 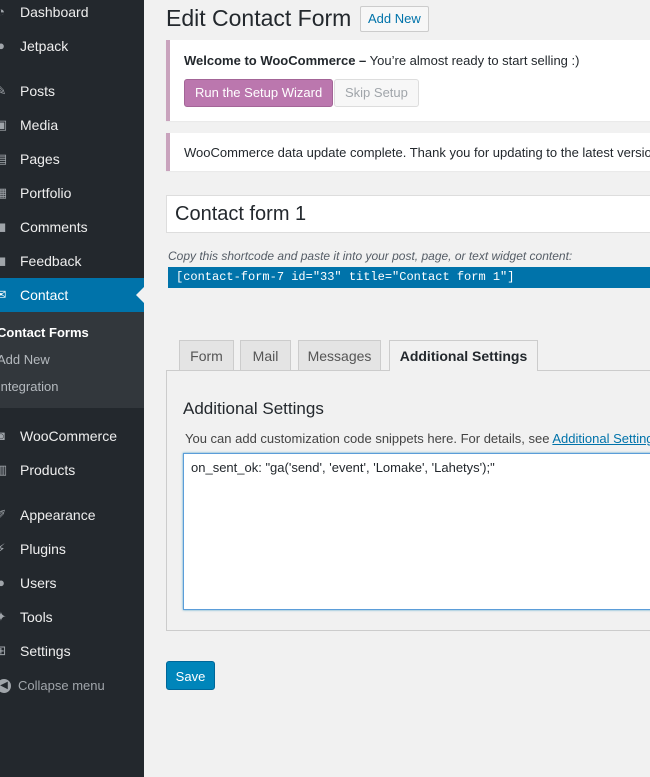 What do you see at coordinates (43, 549) in the screenshot?
I see `sidebar-item-label: Plugins` at bounding box center [43, 549].